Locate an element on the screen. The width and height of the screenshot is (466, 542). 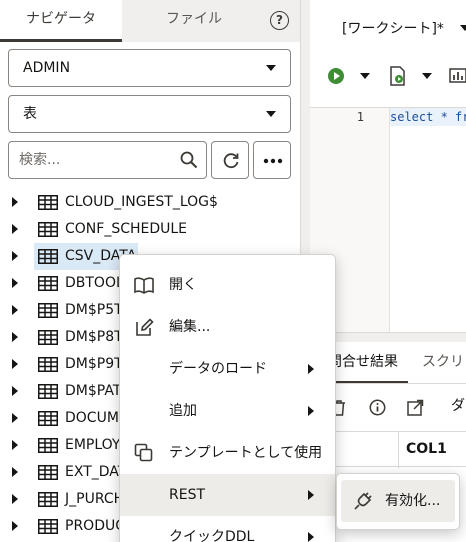
schema-select-value: ADMIN is located at coordinates (47, 68).